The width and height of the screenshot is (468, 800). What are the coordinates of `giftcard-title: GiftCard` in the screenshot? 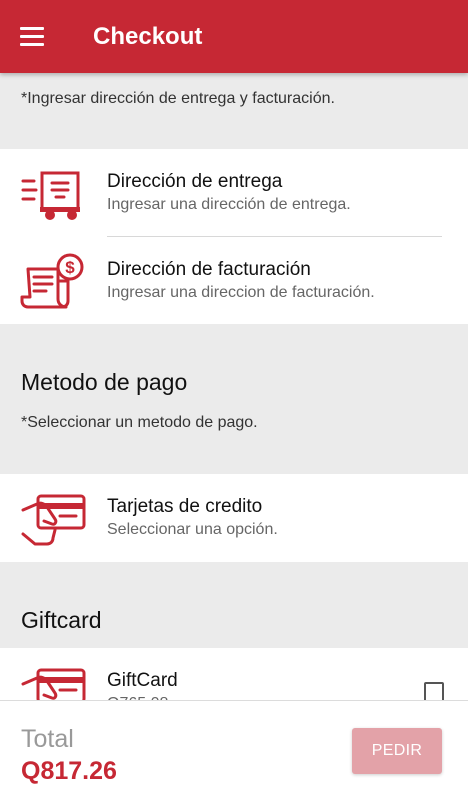 It's located at (142, 680).